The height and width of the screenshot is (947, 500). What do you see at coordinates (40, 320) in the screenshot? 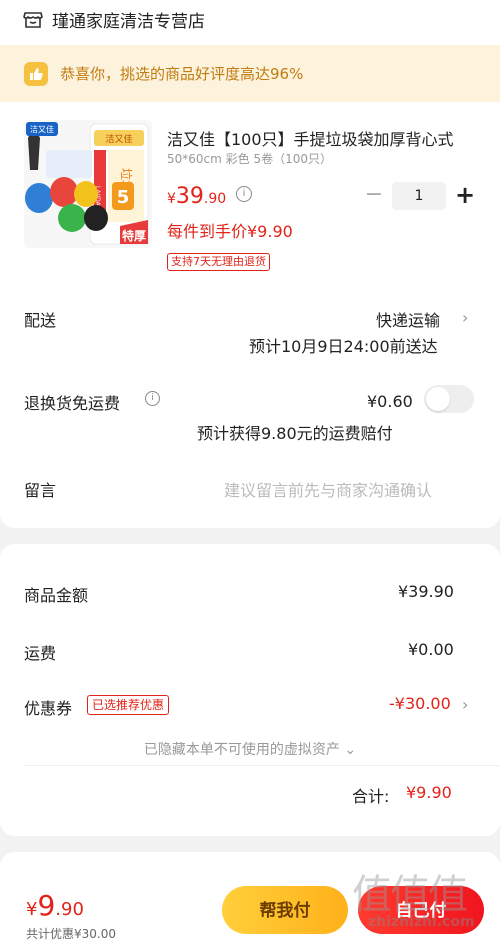
I see `delivery-label: 配送` at bounding box center [40, 320].